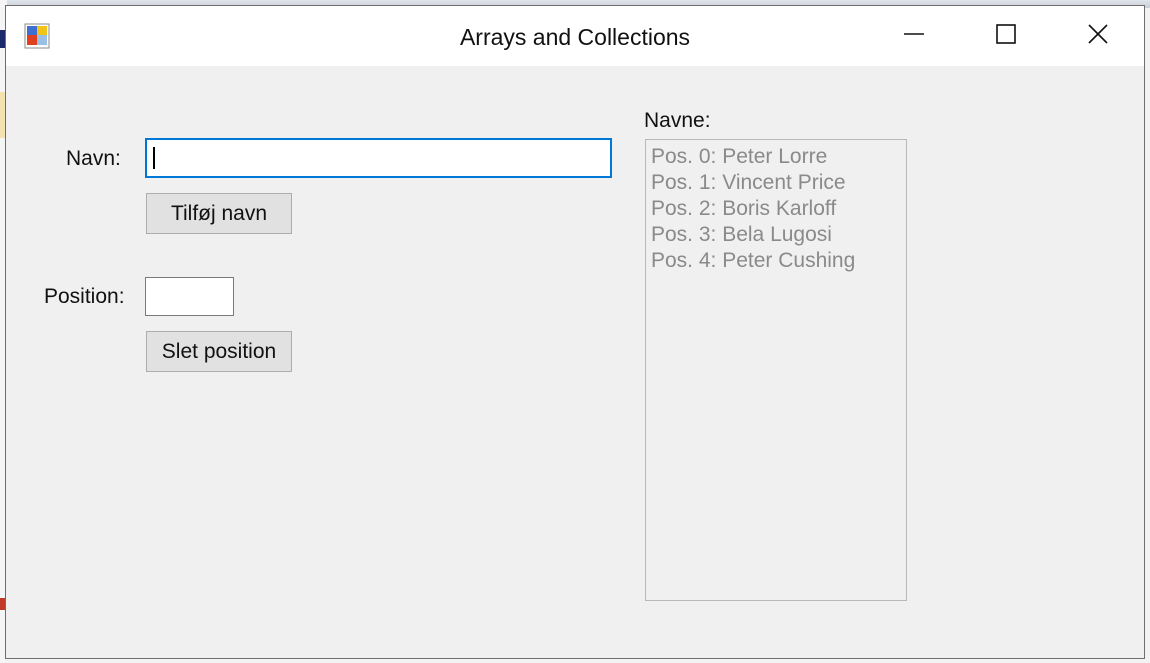 The width and height of the screenshot is (1150, 663). I want to click on maximize-icon, so click(1006, 36).